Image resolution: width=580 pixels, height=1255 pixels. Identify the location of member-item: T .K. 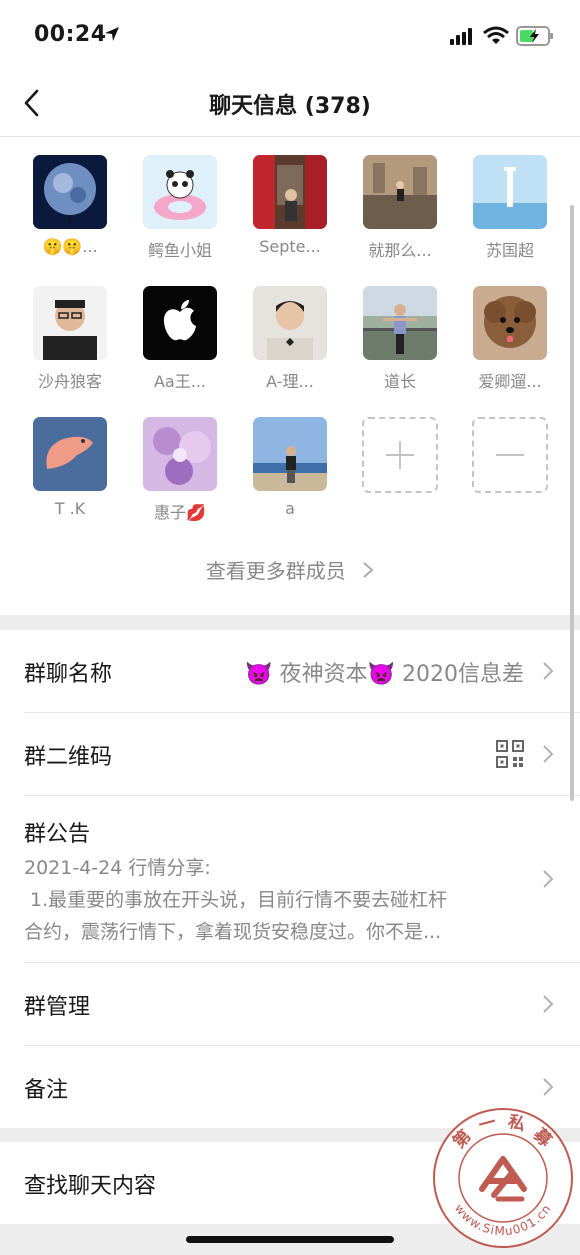
(70, 467).